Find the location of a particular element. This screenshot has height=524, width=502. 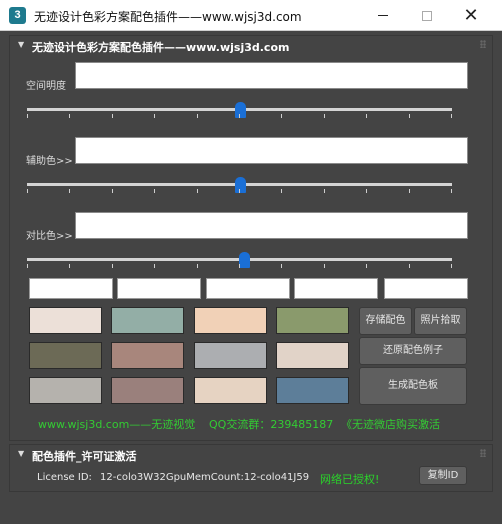

website-credit: www.wjsj3d.com——无迹视觉 is located at coordinates (117, 424).